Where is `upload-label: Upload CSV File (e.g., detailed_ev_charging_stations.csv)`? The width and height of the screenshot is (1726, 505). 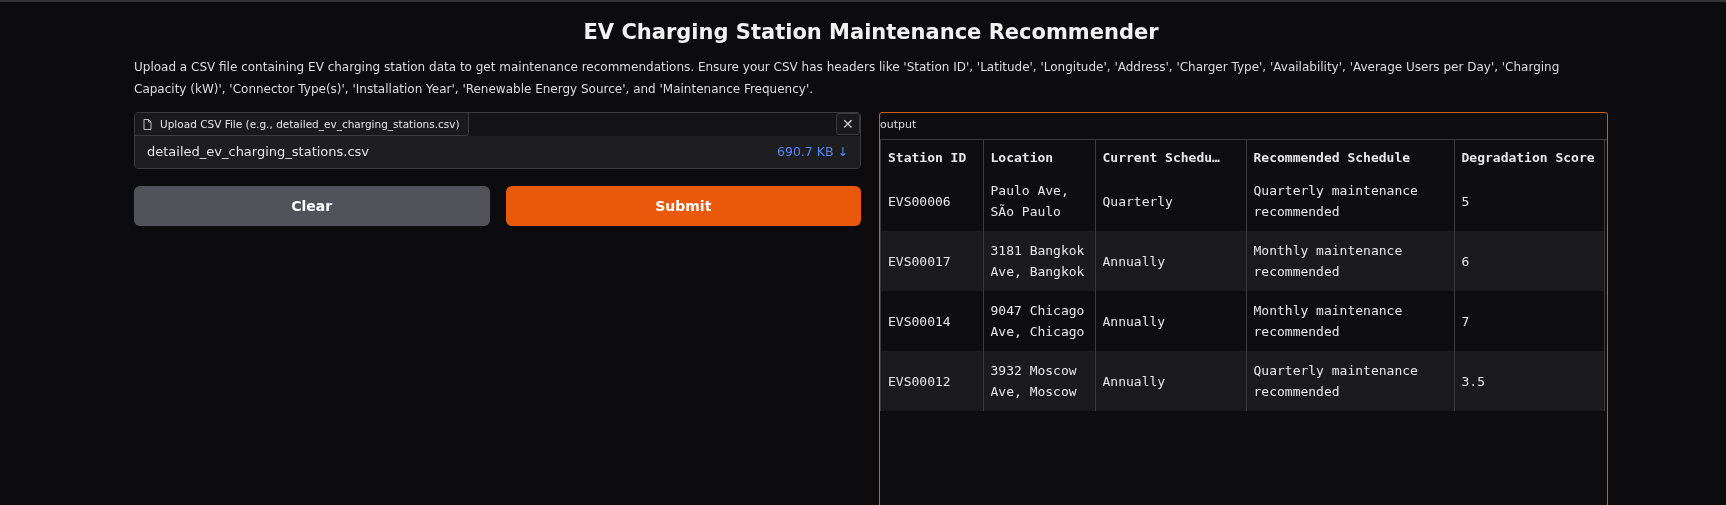
upload-label: Upload CSV File (e.g., detailed_ev_charging_stations.csv) is located at coordinates (302, 124).